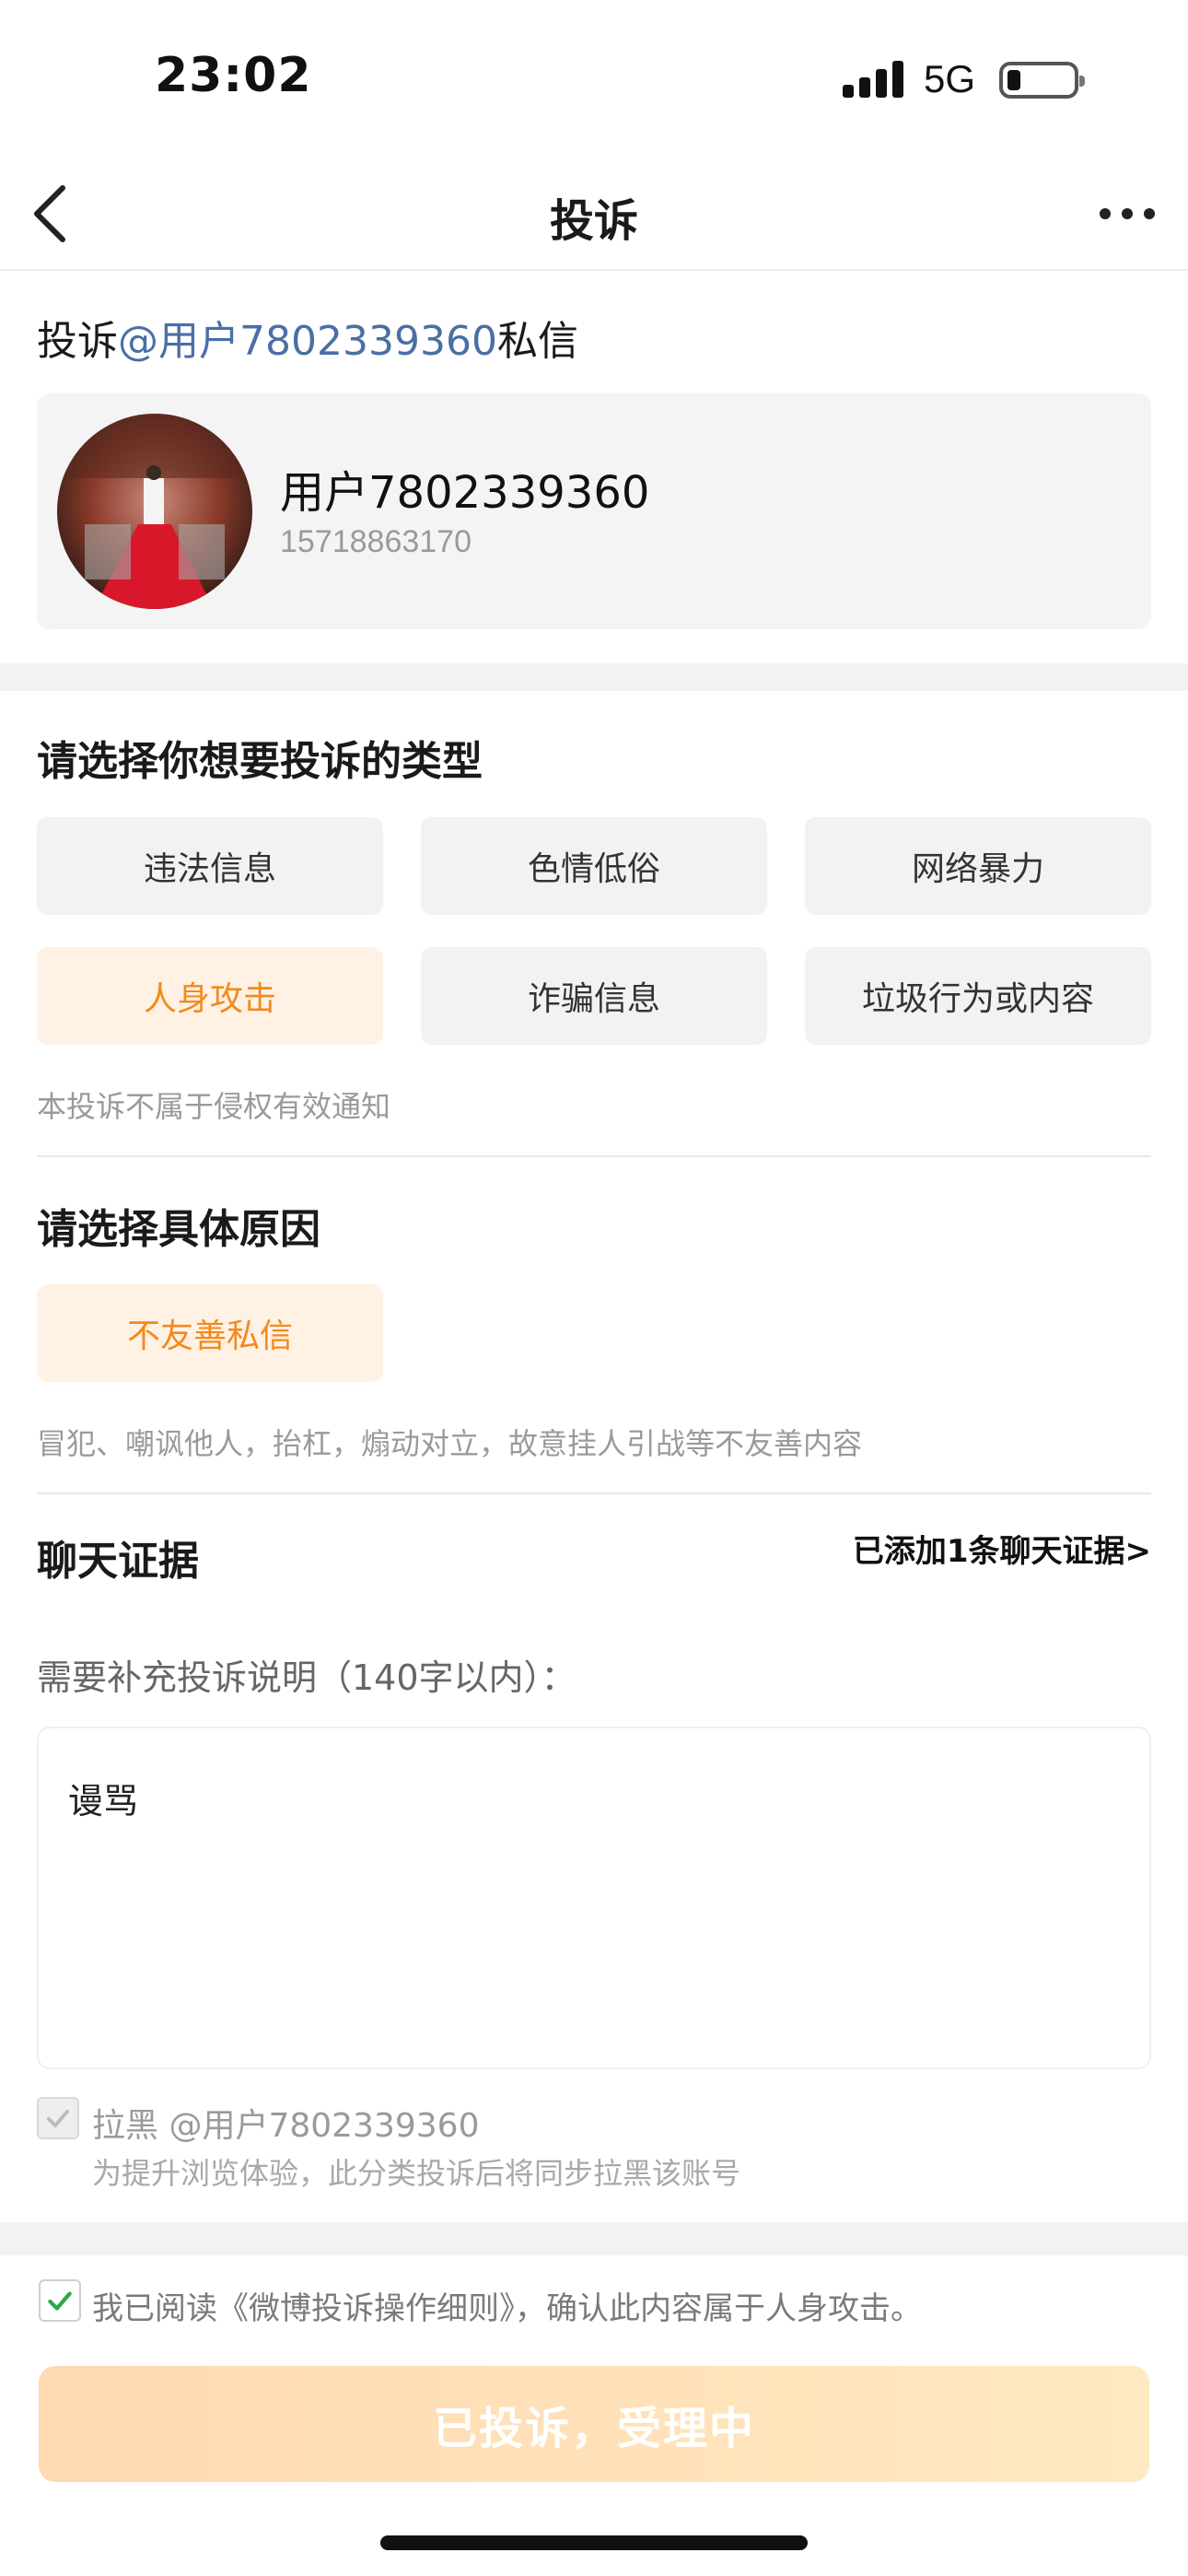 The width and height of the screenshot is (1188, 2576). I want to click on agreement-text: 我已阅读《微博投诉操作细则》，确认此内容属于人身攻击。, so click(507, 2305).